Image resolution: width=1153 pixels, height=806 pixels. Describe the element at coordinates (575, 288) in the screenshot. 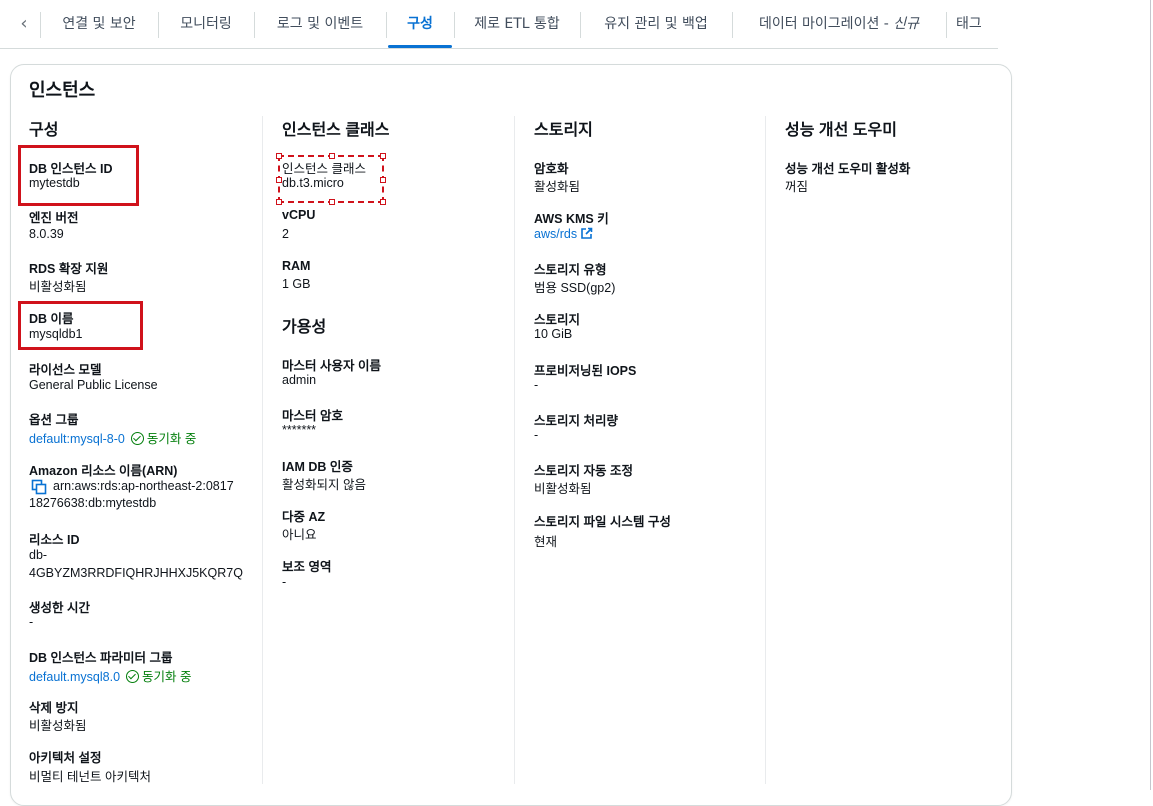

I see `storage-type-value: 범용 SSD(gp2)` at that location.